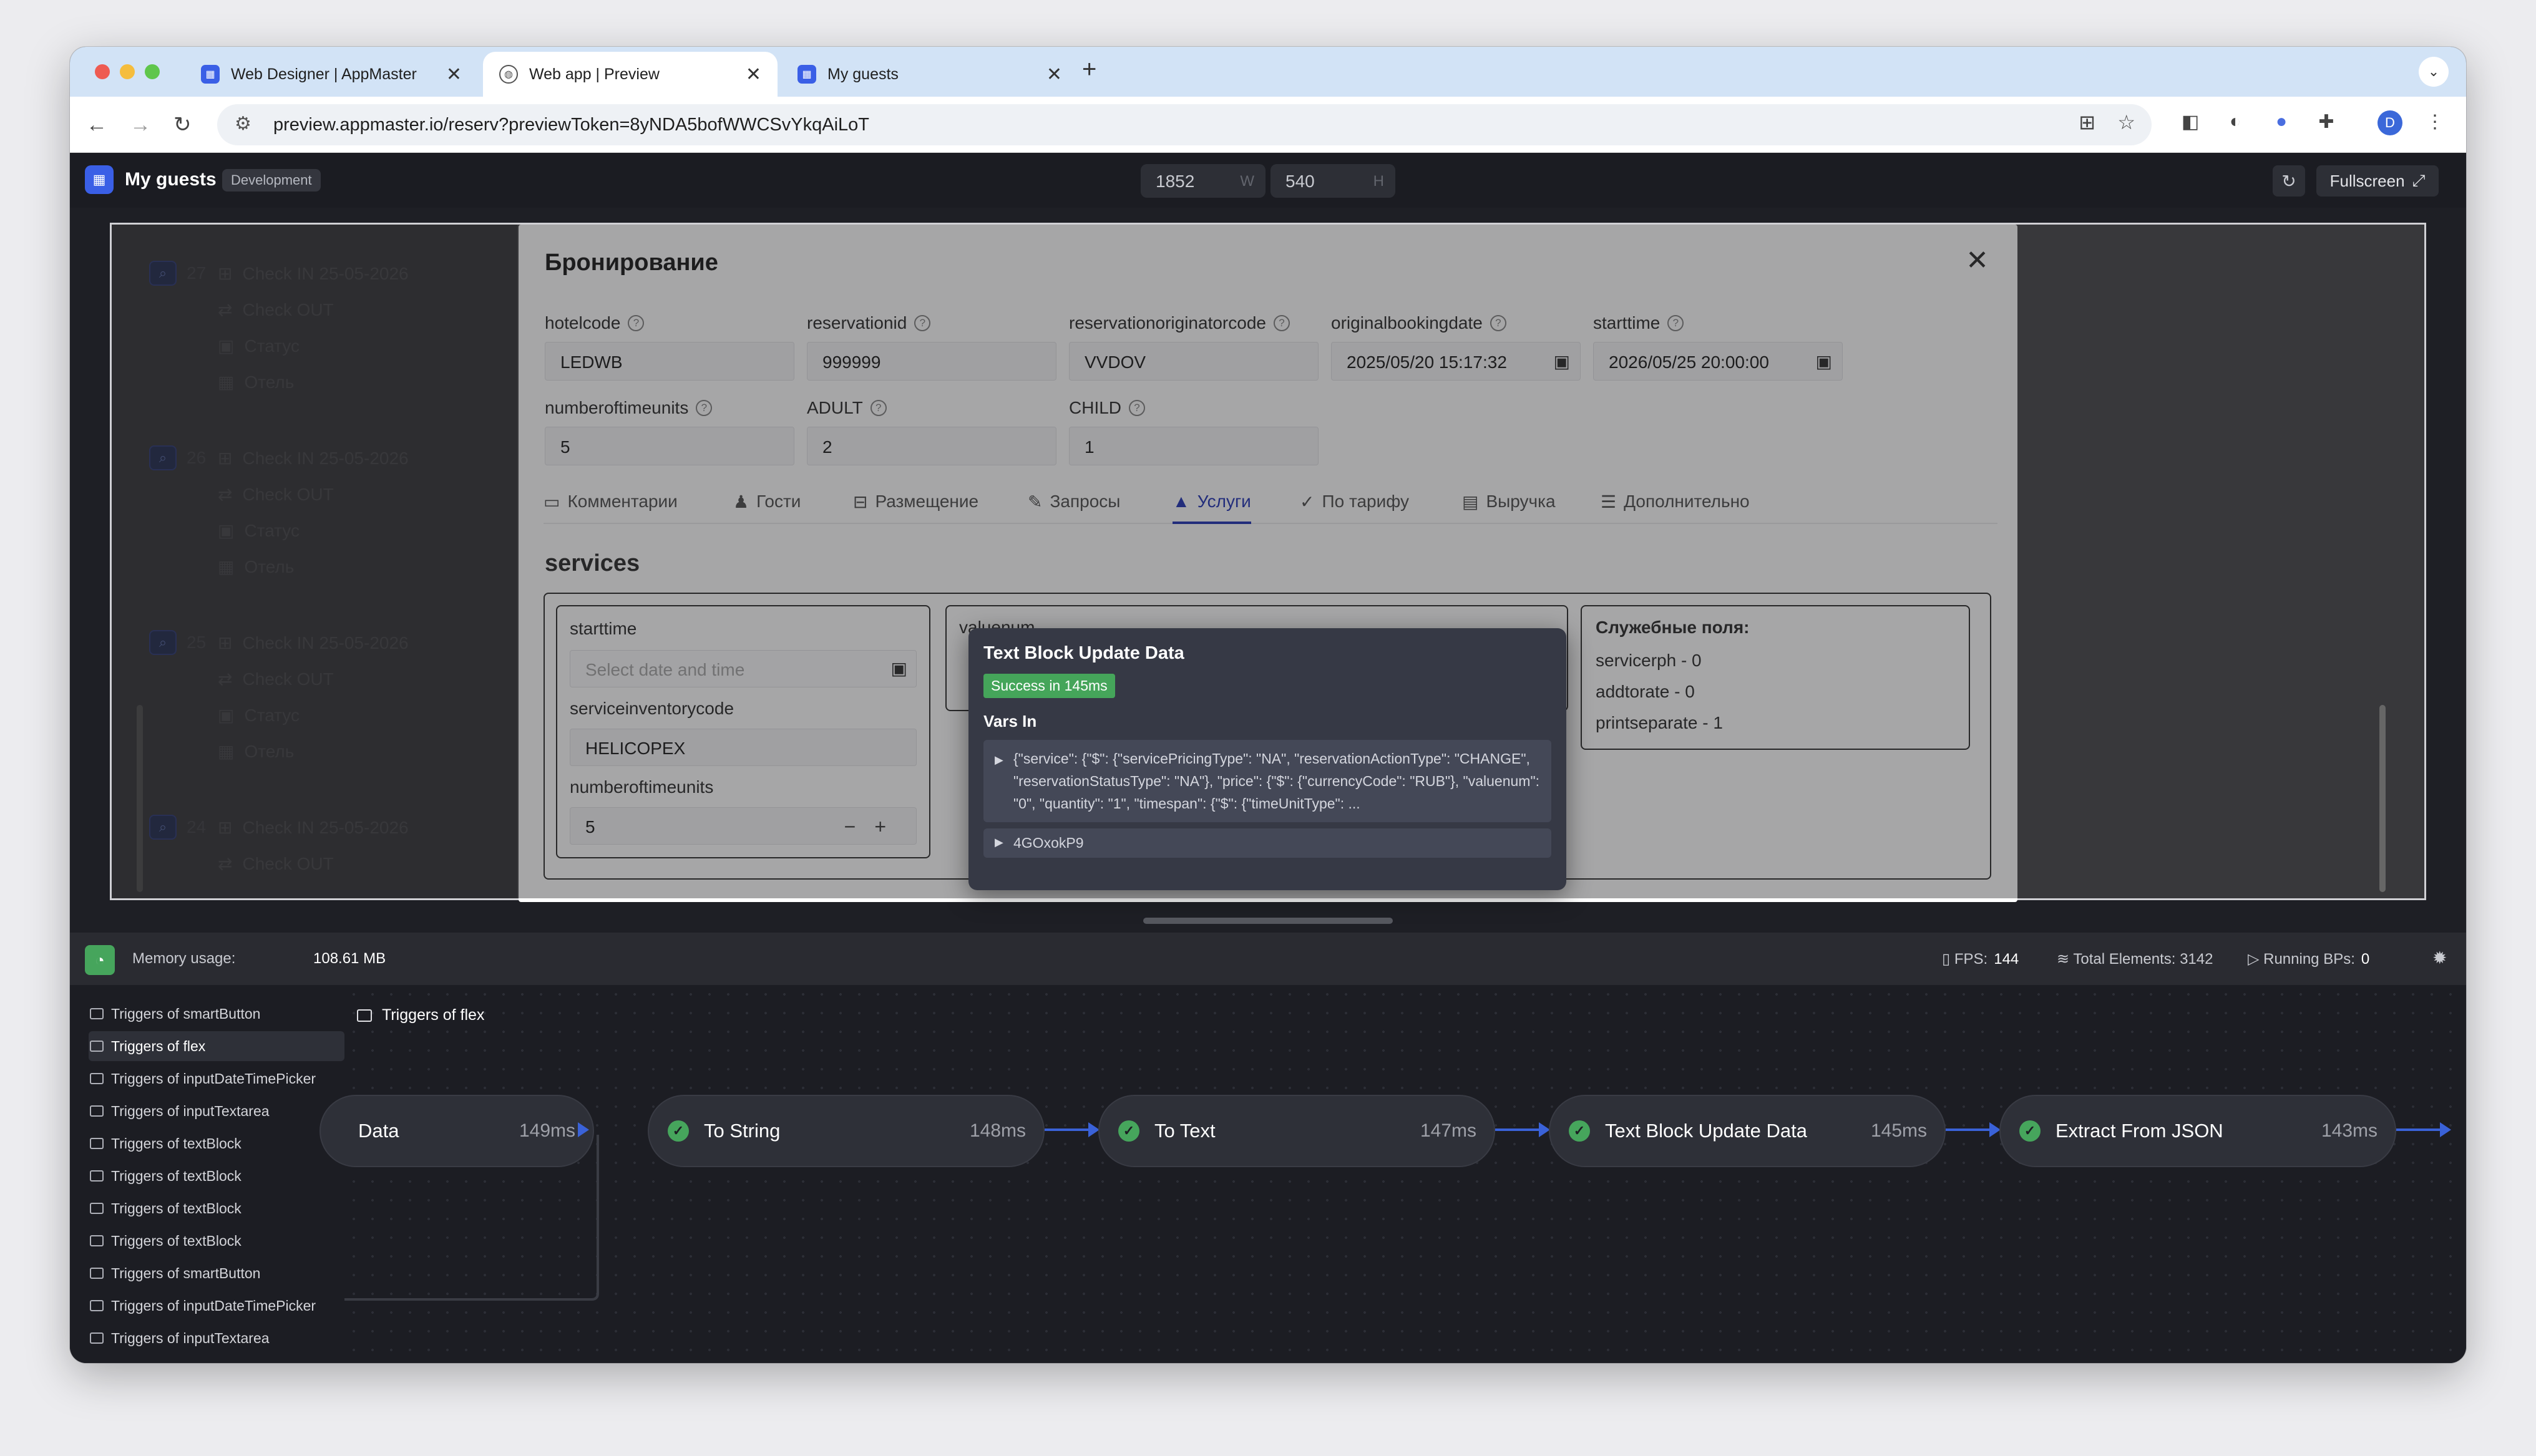  I want to click on serviceinventorycode-input: HELICOPEX, so click(743, 748).